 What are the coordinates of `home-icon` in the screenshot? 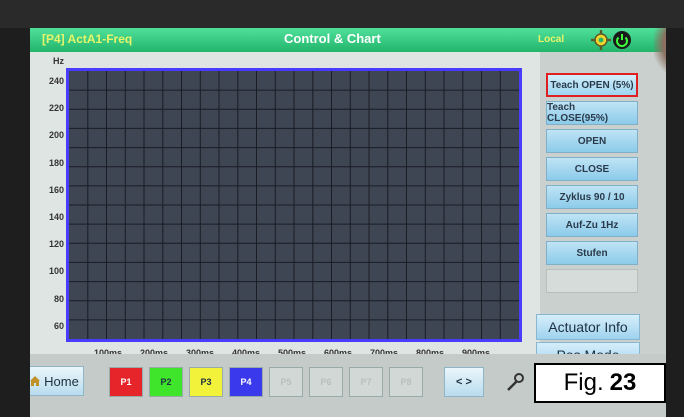 It's located at (35, 381).